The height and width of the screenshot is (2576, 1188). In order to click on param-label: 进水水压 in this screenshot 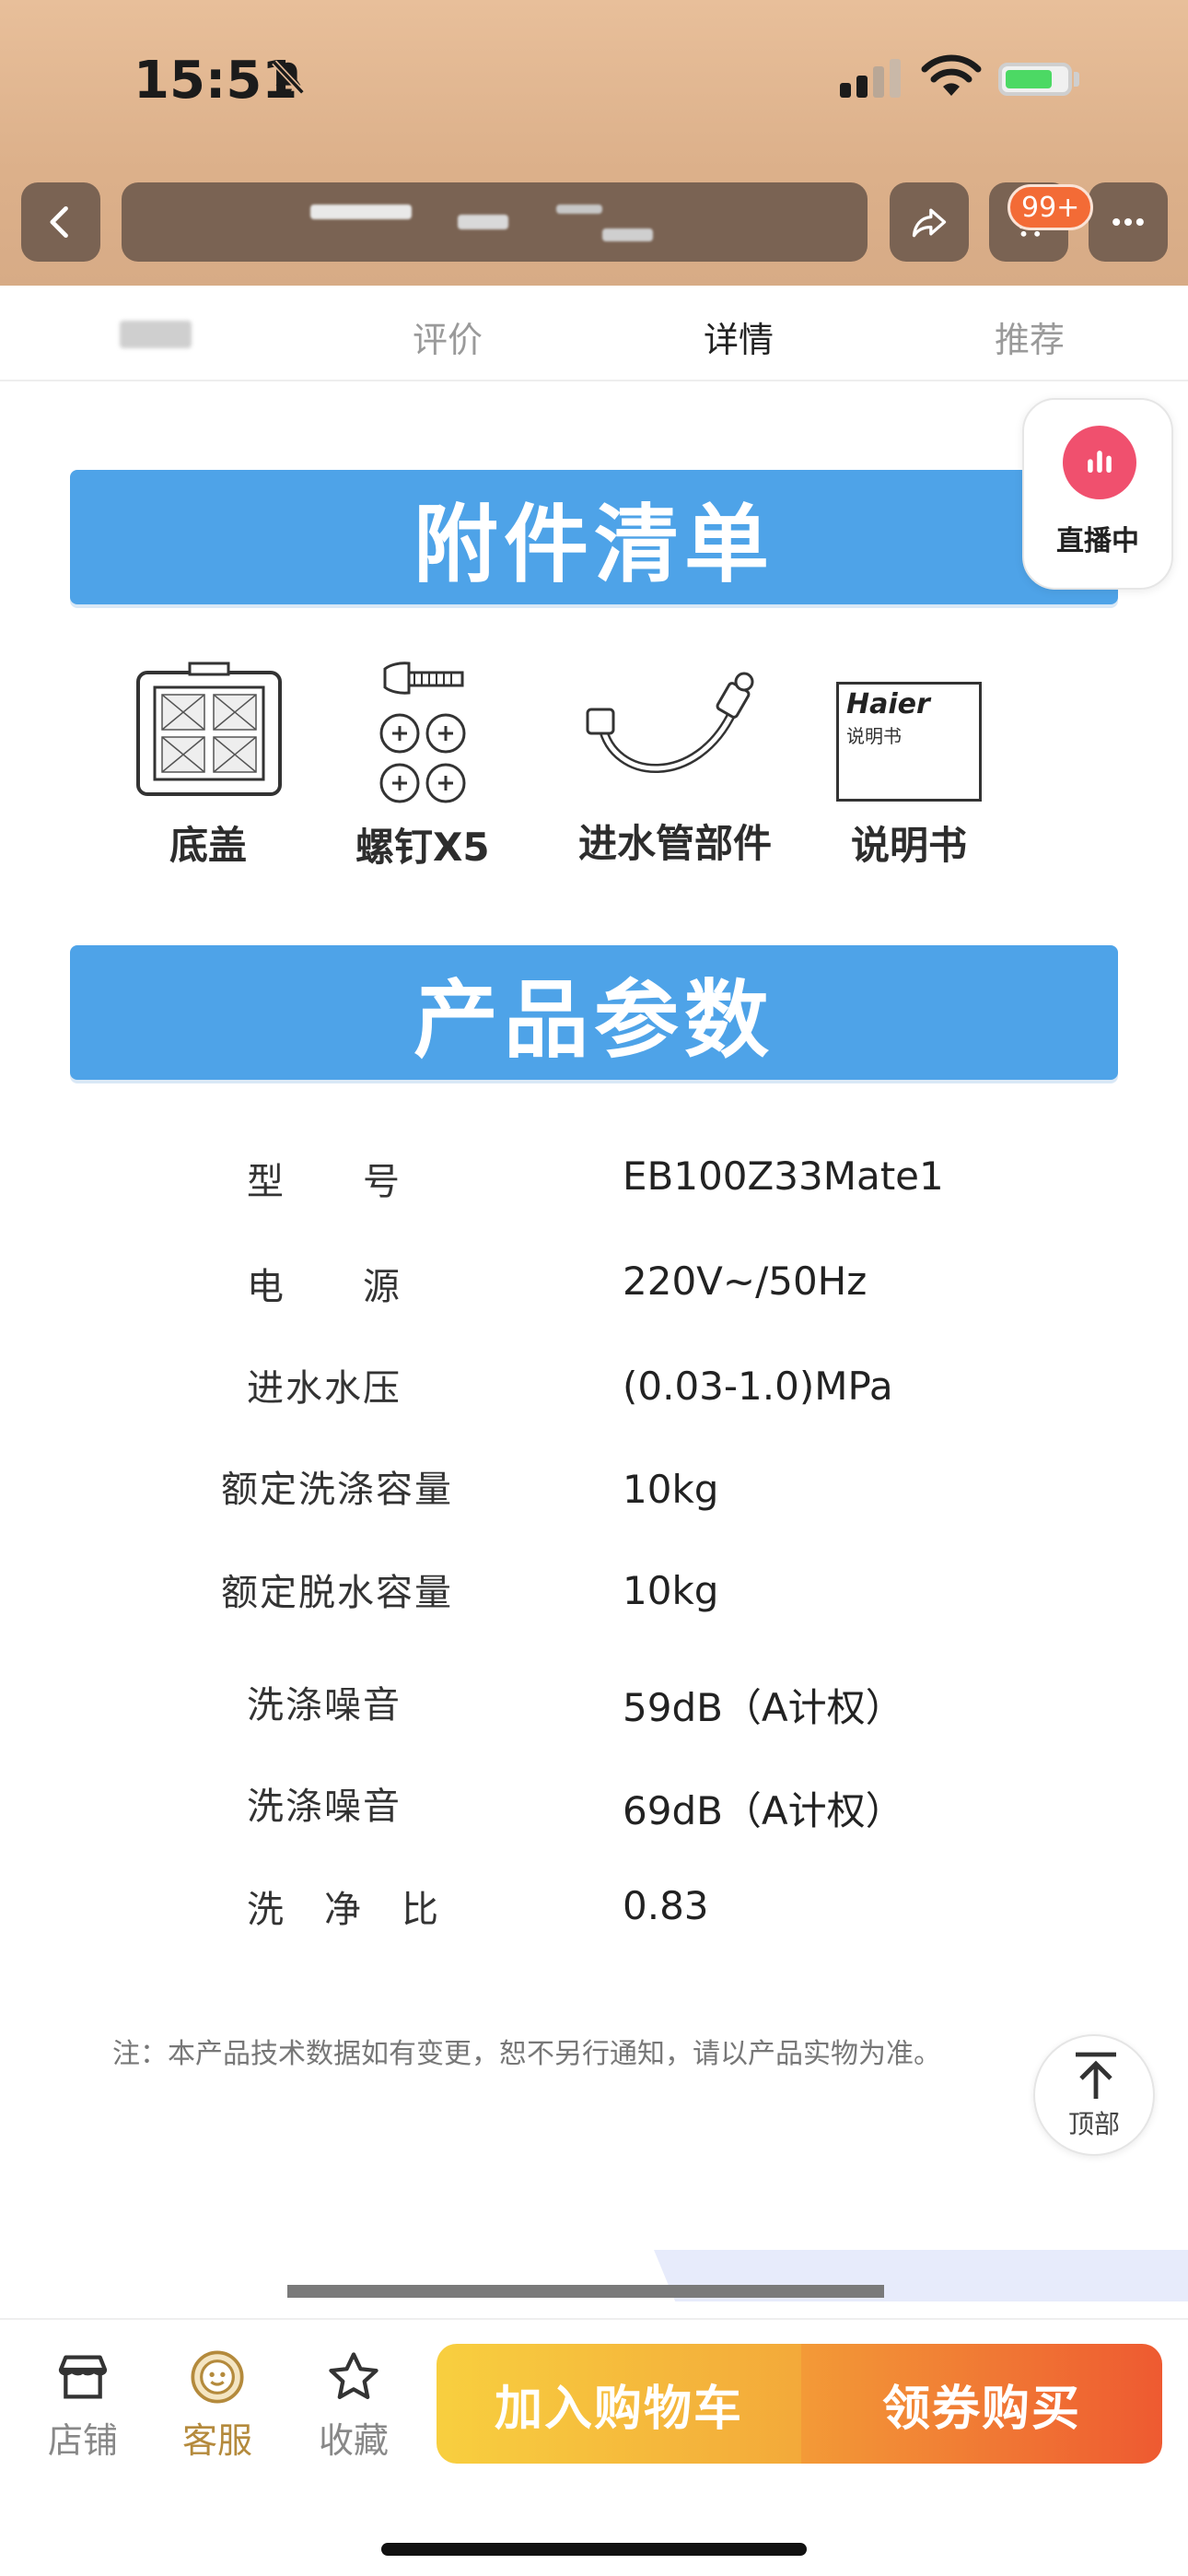, I will do `click(324, 1388)`.